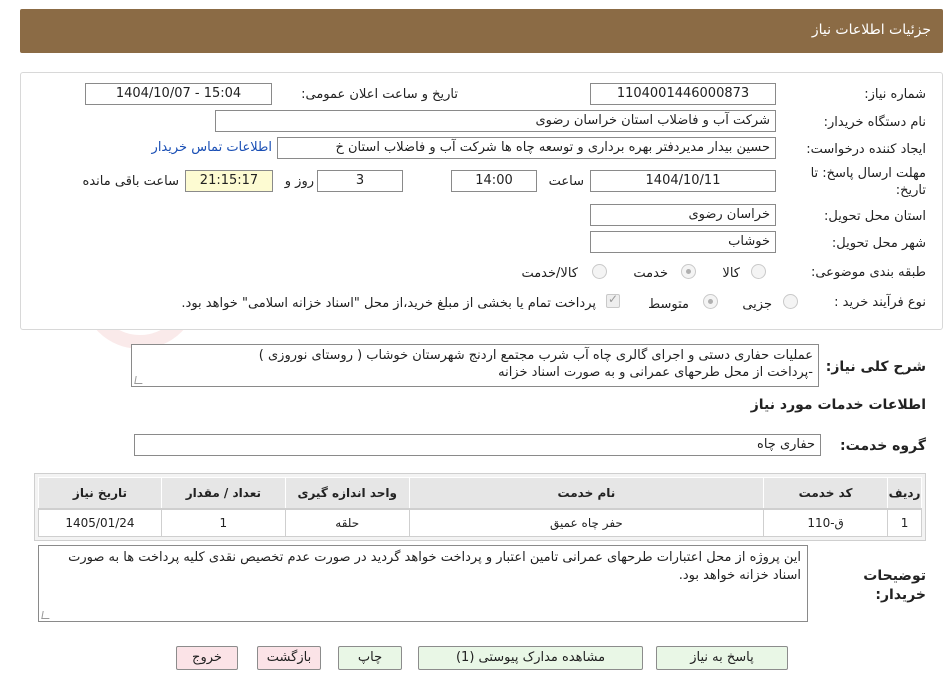 This screenshot has width=944, height=691. What do you see at coordinates (826, 522) in the screenshot?
I see `cell-service-code: ق-110` at bounding box center [826, 522].